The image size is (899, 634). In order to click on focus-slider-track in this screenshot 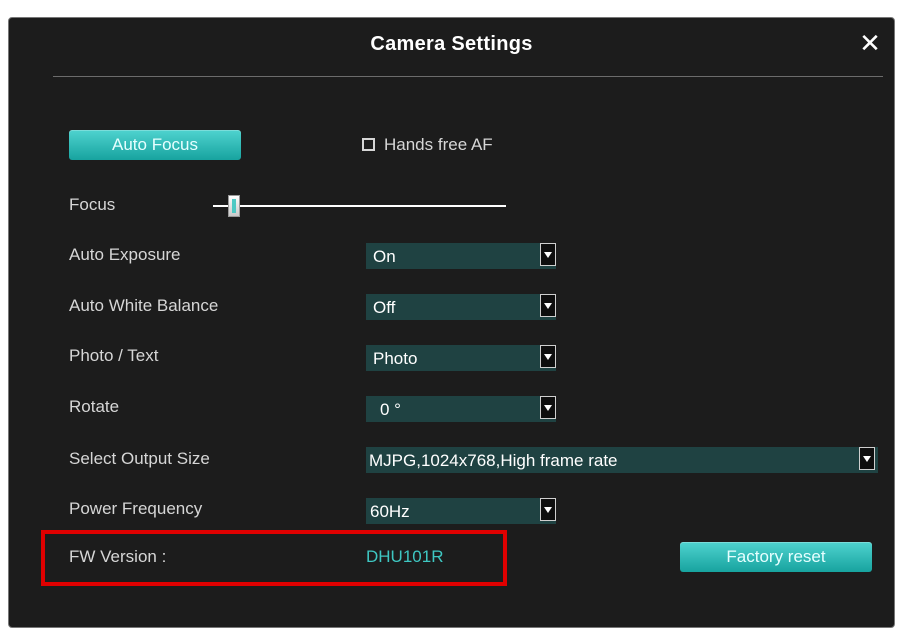, I will do `click(359, 206)`.